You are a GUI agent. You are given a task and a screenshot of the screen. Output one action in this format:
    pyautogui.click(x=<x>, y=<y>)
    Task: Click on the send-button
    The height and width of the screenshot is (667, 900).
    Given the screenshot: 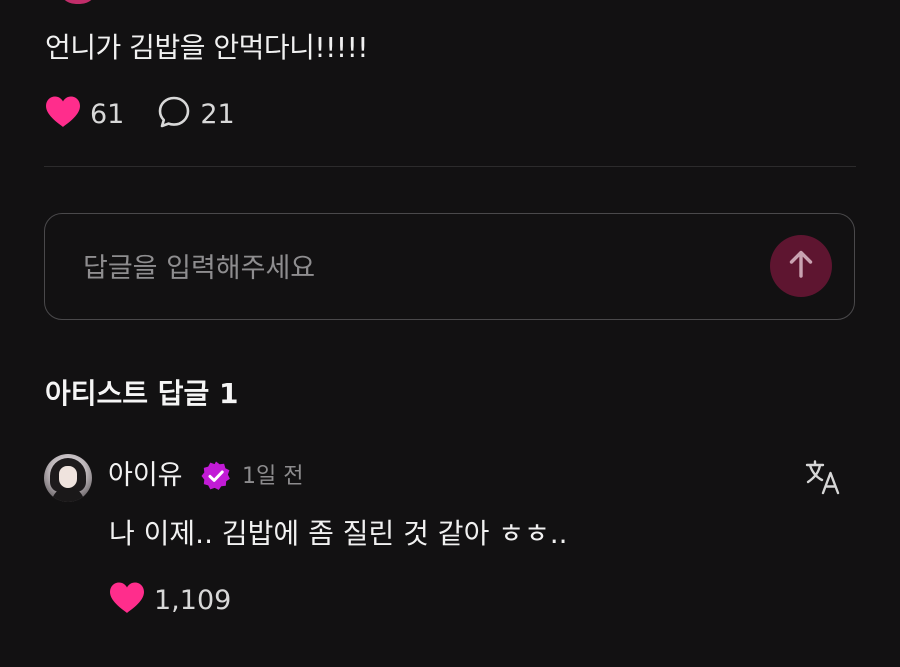 What is the action you would take?
    pyautogui.click(x=801, y=266)
    